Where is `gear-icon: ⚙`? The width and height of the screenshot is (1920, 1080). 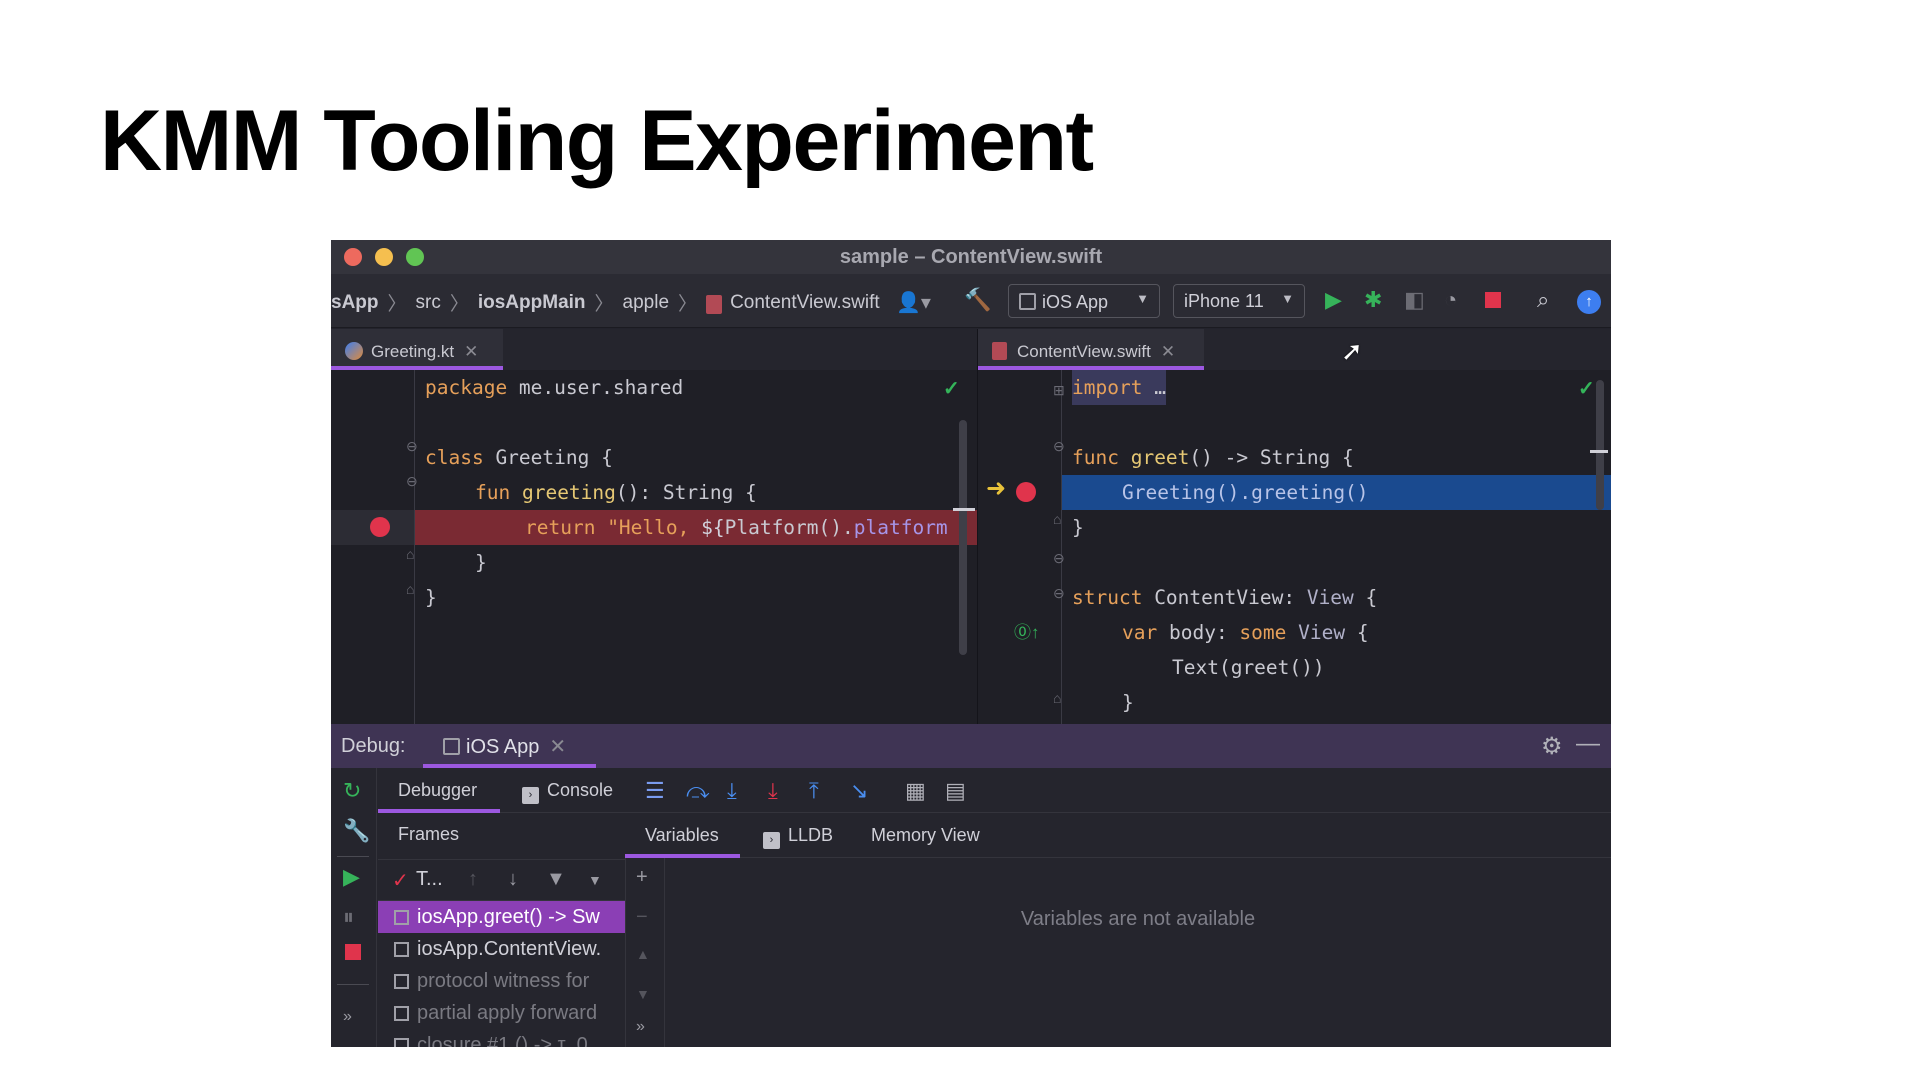 gear-icon: ⚙ is located at coordinates (1552, 746).